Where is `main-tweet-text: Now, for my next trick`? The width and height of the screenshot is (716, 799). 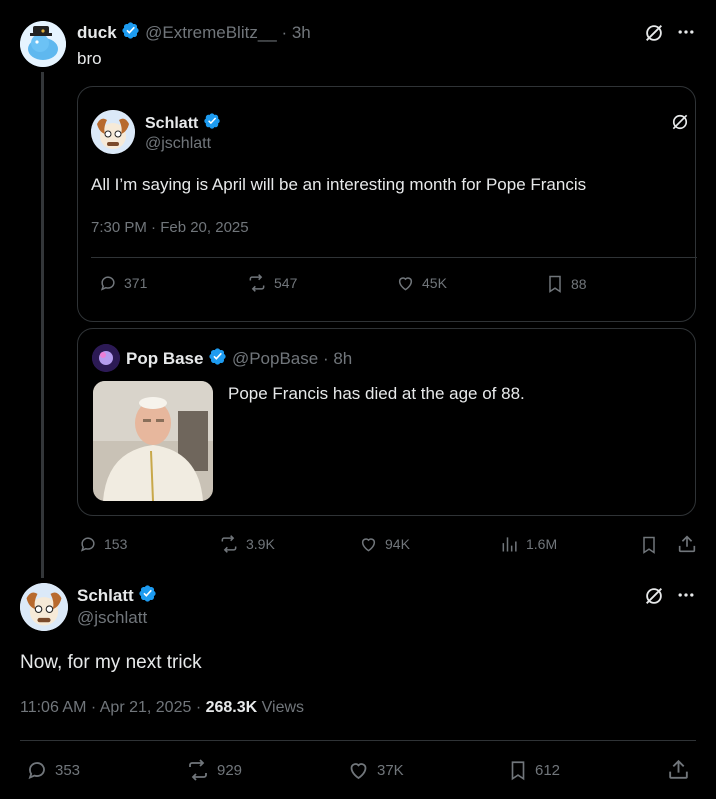 main-tweet-text: Now, for my next trick is located at coordinates (111, 662).